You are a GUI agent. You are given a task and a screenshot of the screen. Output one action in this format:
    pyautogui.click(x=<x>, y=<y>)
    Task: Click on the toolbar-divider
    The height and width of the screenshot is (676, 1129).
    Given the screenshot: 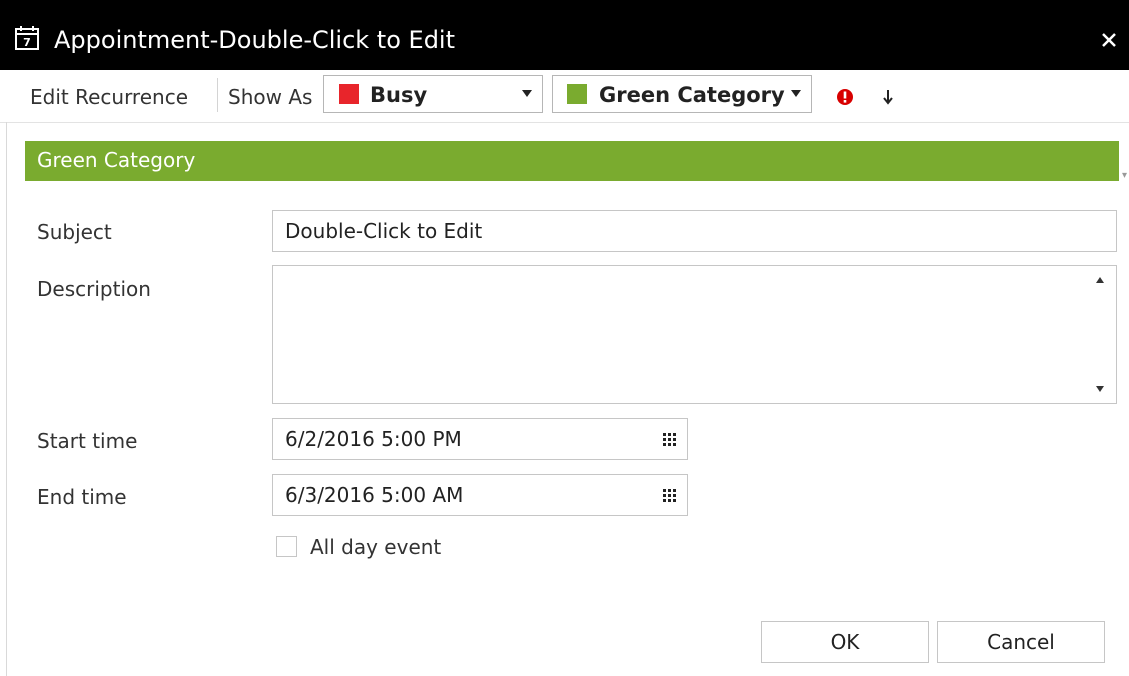 What is the action you would take?
    pyautogui.click(x=217, y=95)
    